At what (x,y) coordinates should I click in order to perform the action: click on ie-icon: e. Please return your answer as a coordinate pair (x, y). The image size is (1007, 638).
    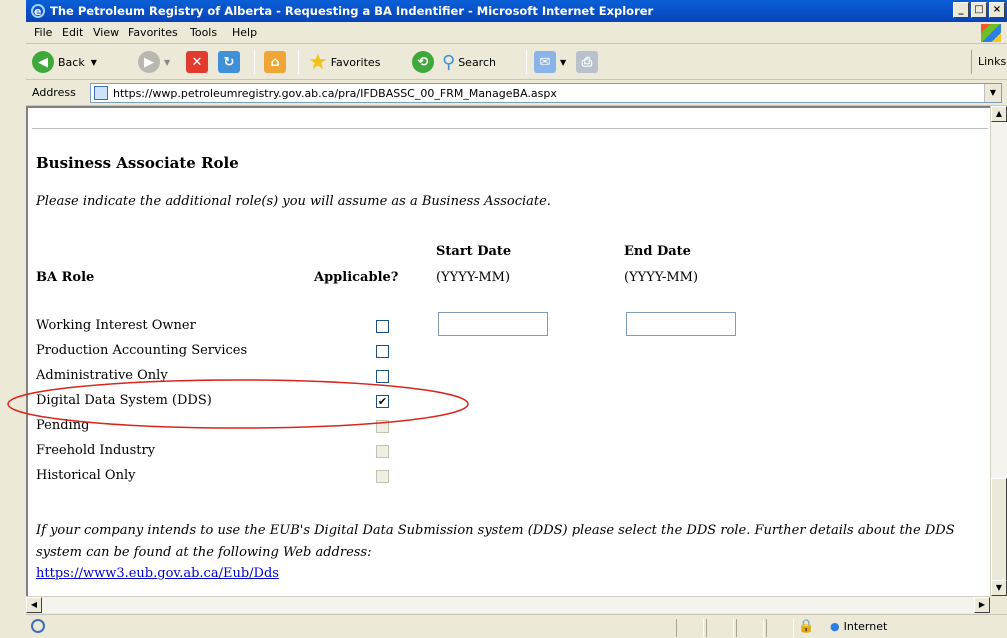
    Looking at the image, I should click on (38, 11).